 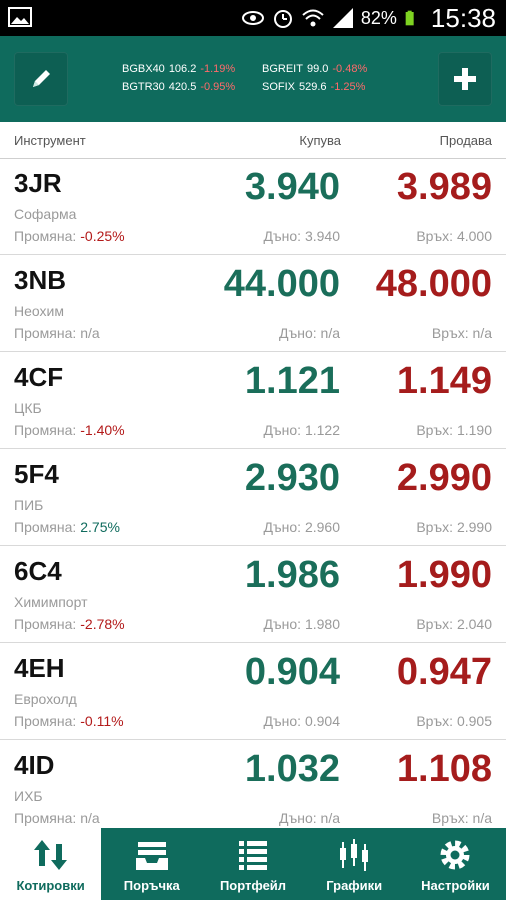 What do you see at coordinates (28, 408) in the screenshot?
I see `instrument-name: ЦКБ` at bounding box center [28, 408].